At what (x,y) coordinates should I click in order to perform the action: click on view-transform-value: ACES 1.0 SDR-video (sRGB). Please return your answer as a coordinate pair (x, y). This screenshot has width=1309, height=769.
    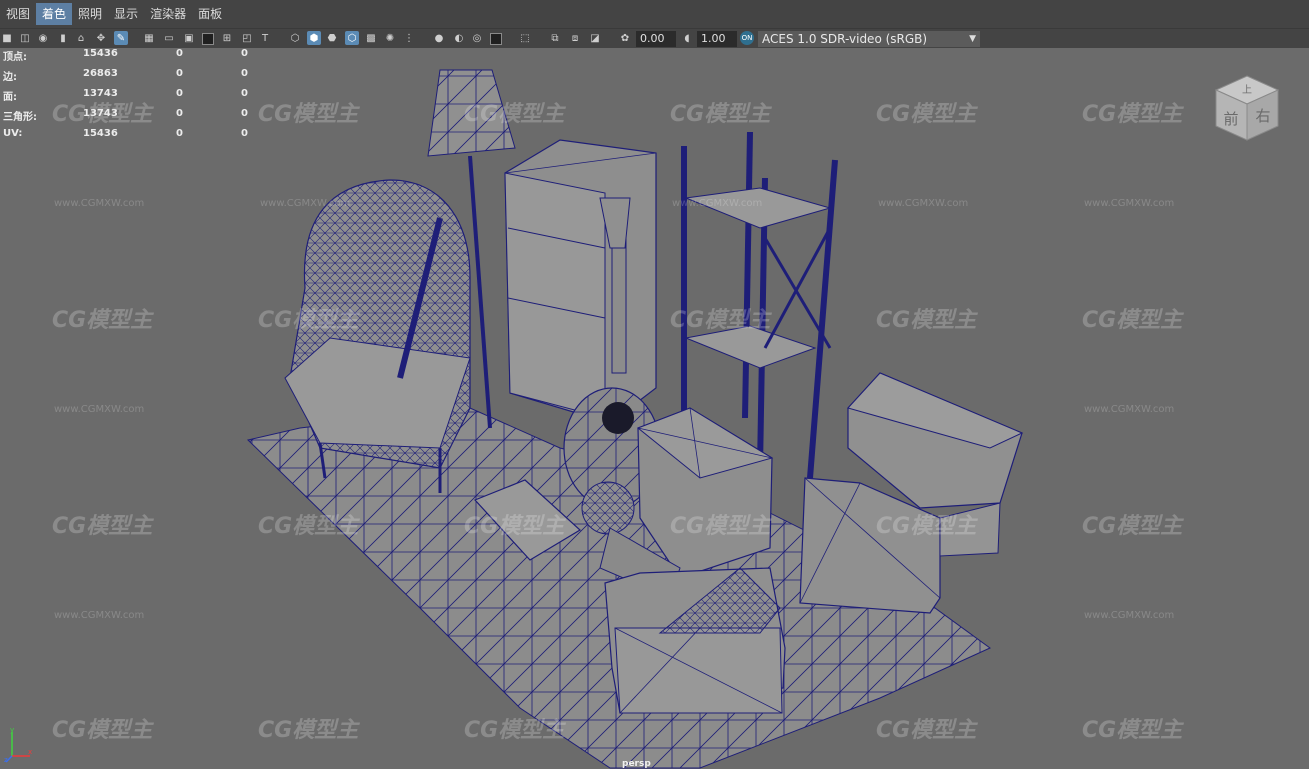
    Looking at the image, I should click on (845, 39).